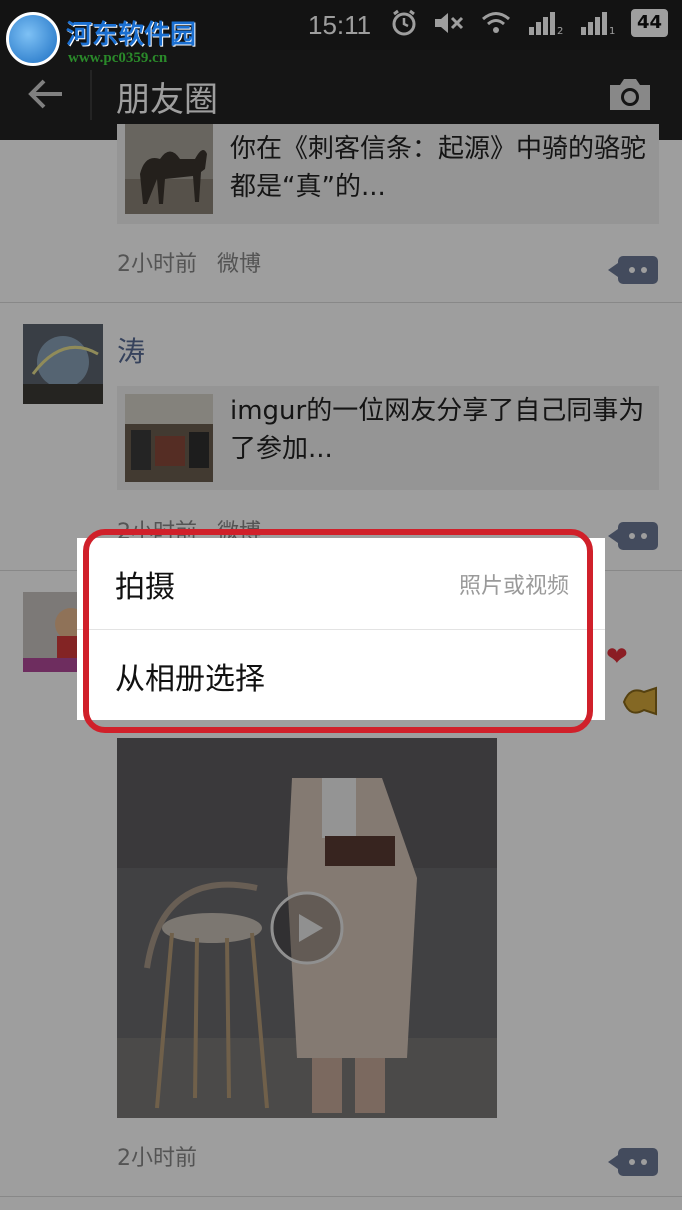 This screenshot has width=682, height=1210. I want to click on watermark: 河东软件园 www.pc0359.cn, so click(106, 38).